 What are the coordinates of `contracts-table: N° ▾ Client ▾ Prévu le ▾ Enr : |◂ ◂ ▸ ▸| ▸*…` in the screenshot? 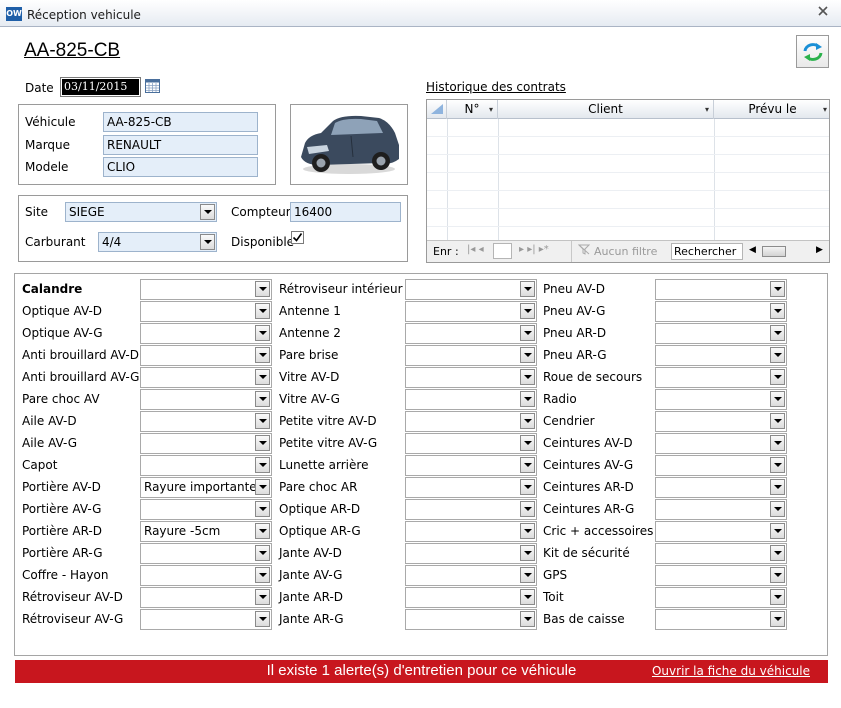 It's located at (628, 181).